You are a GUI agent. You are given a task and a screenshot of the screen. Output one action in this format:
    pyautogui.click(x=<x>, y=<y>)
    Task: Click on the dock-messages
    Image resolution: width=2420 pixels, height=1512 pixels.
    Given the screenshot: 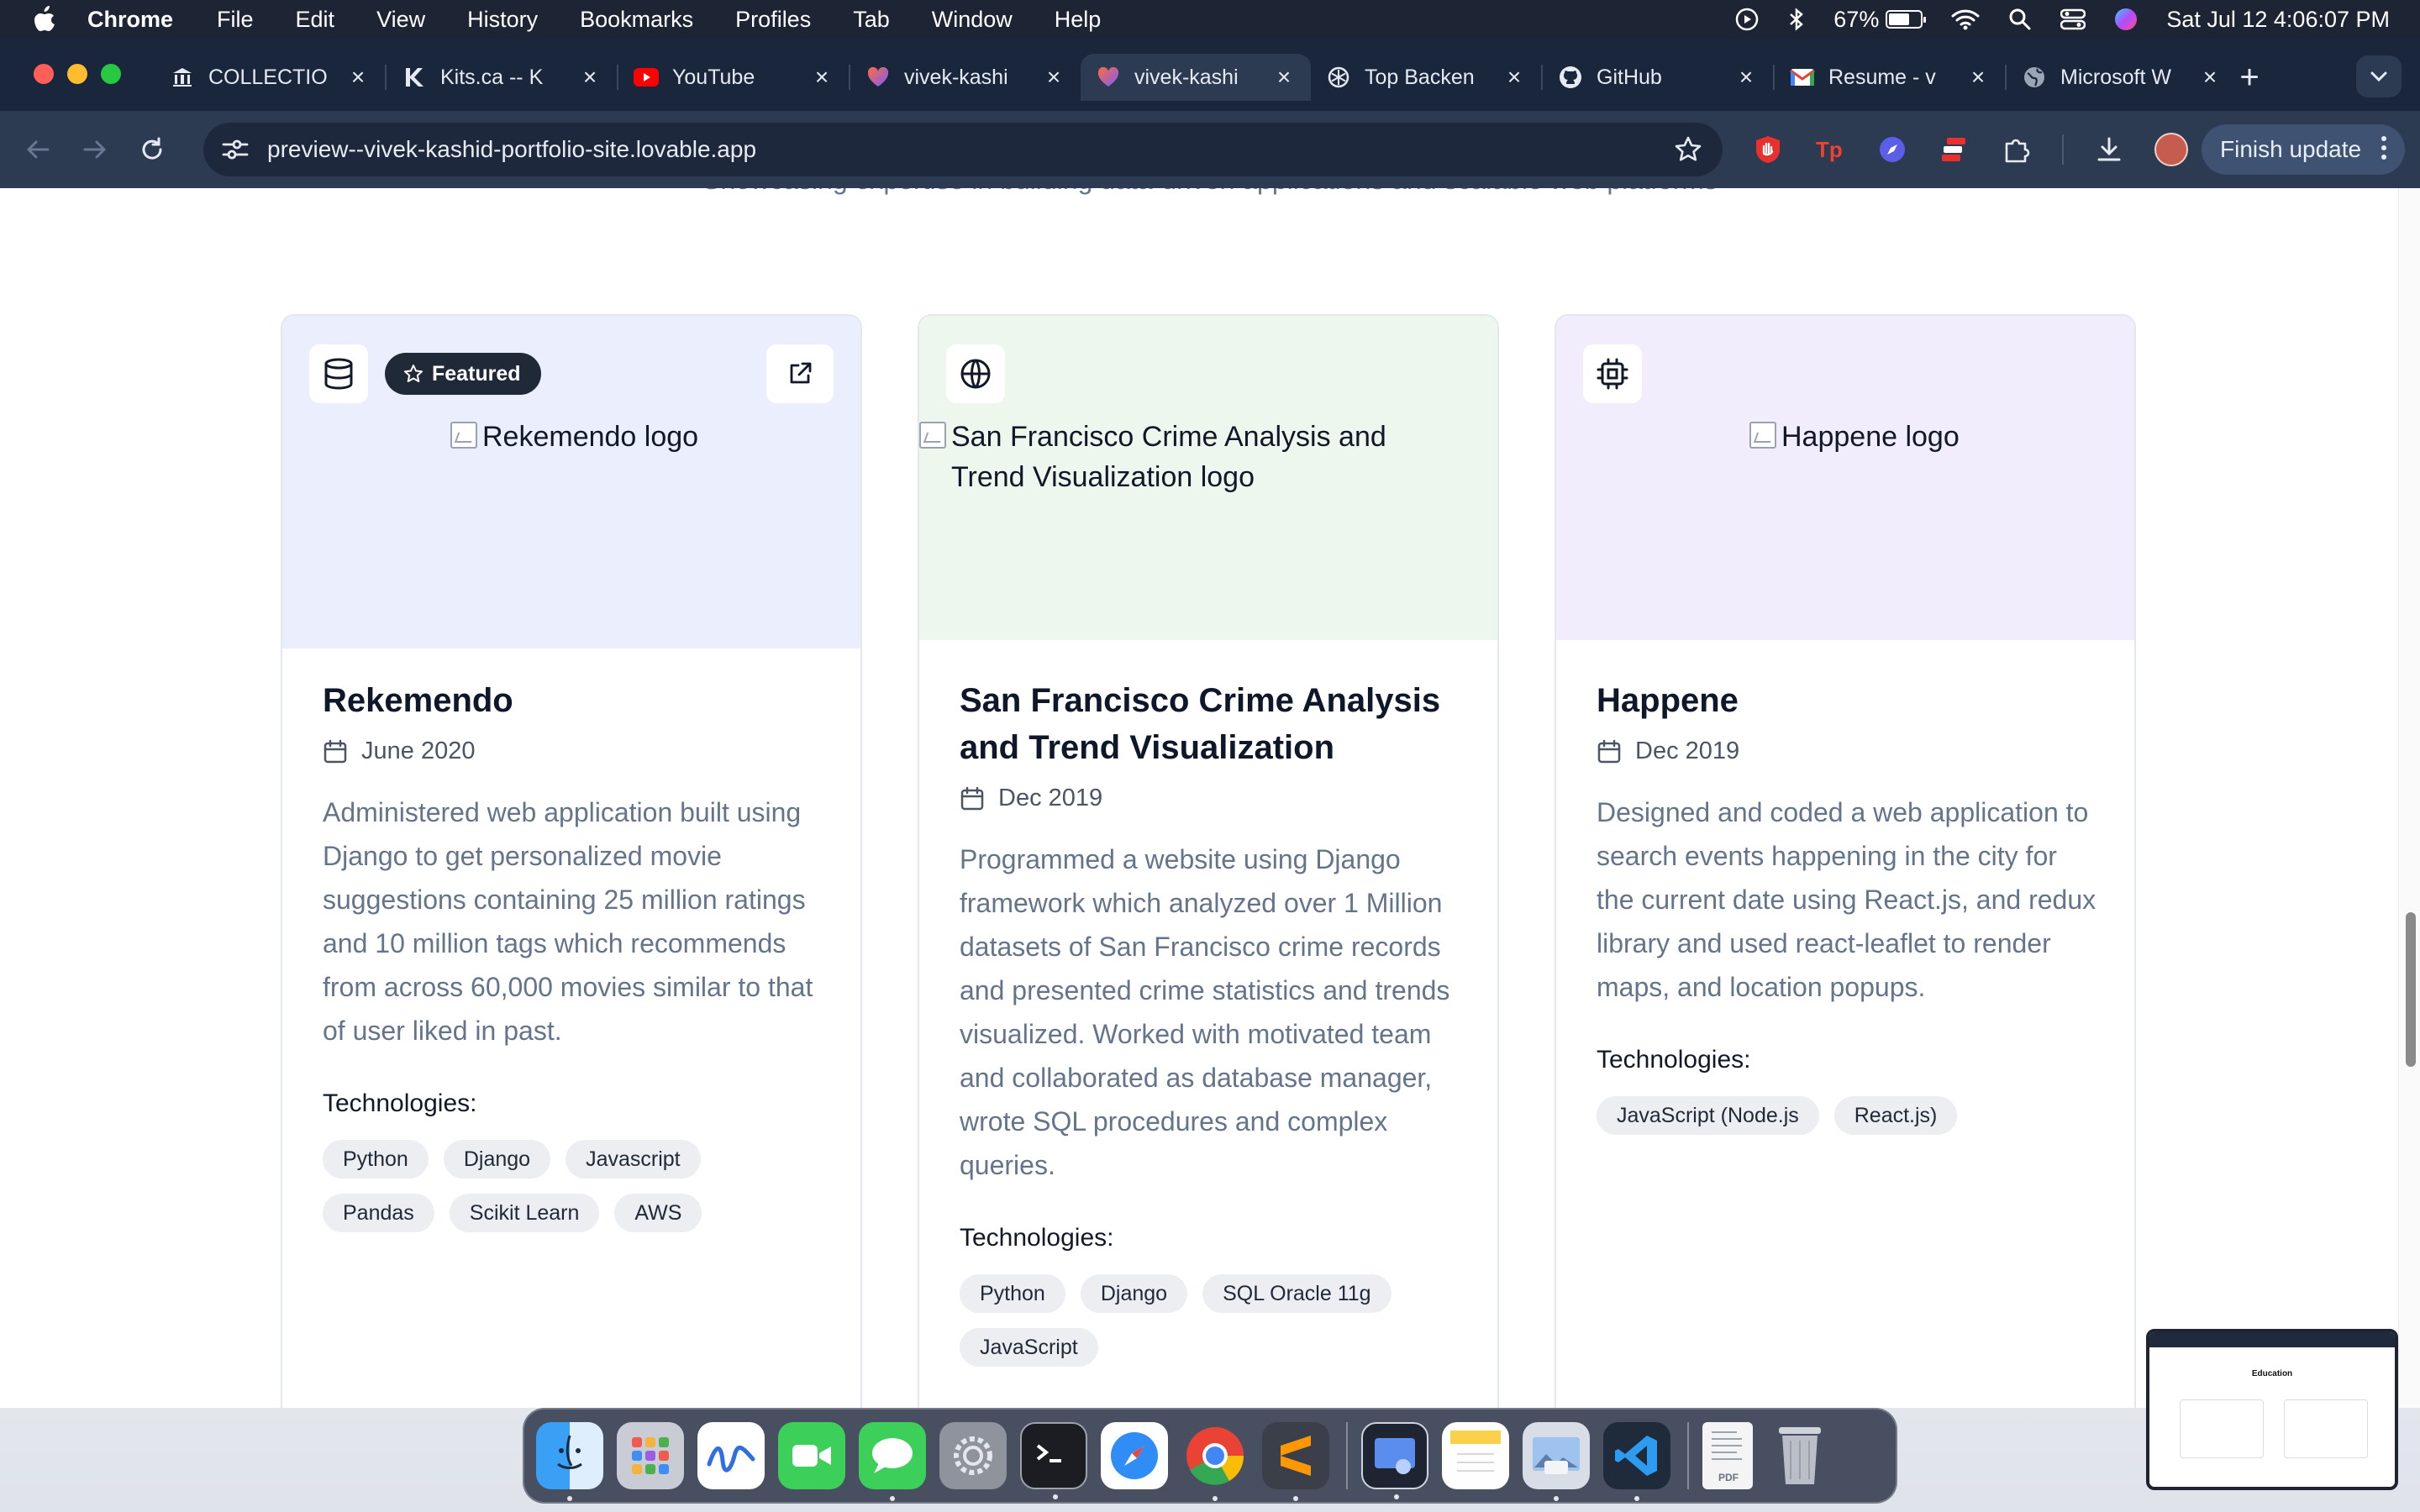 What is the action you would take?
    pyautogui.click(x=893, y=1461)
    